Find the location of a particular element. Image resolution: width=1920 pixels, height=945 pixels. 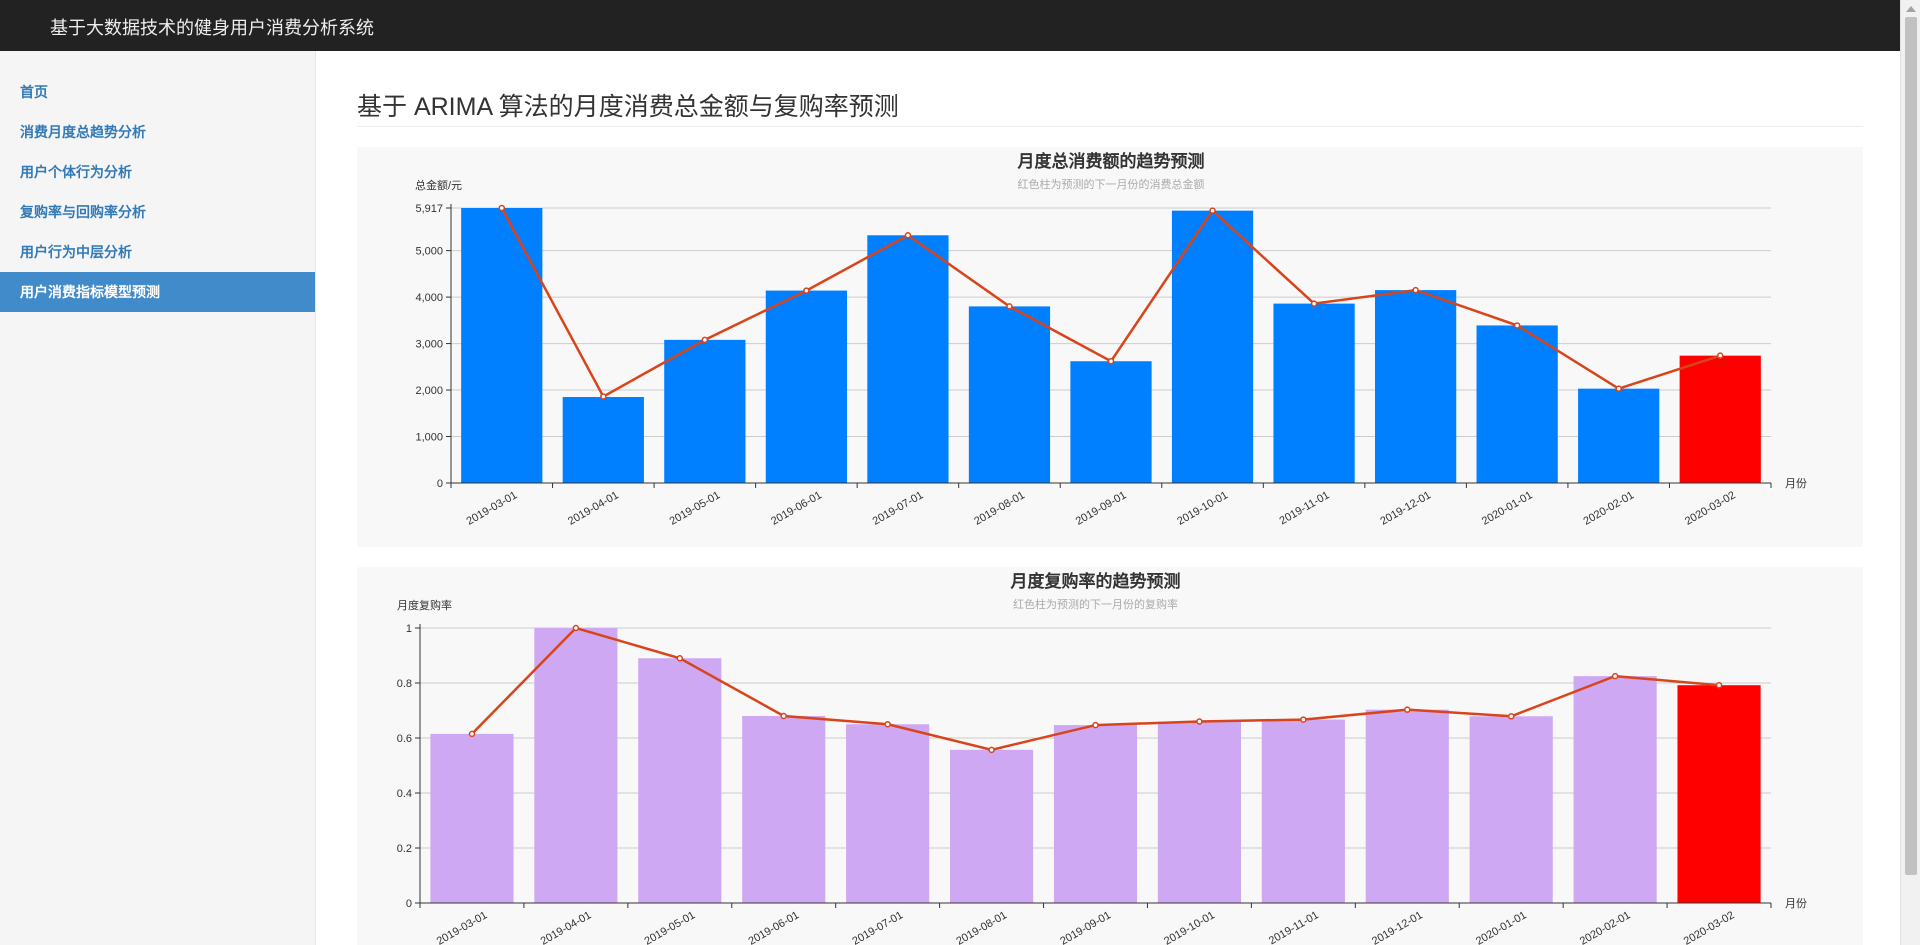

x-tick-label: 2019-05-01 is located at coordinates (670, 927).